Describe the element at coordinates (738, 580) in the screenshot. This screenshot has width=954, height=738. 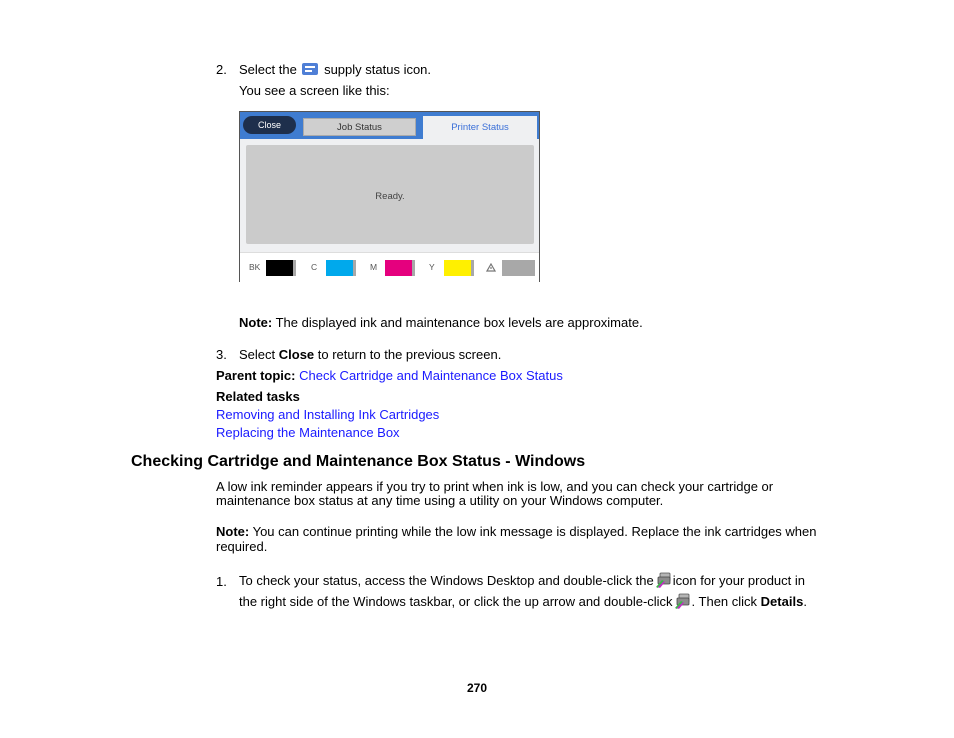
I see `step-1-line-1-after: icon for your product in` at that location.